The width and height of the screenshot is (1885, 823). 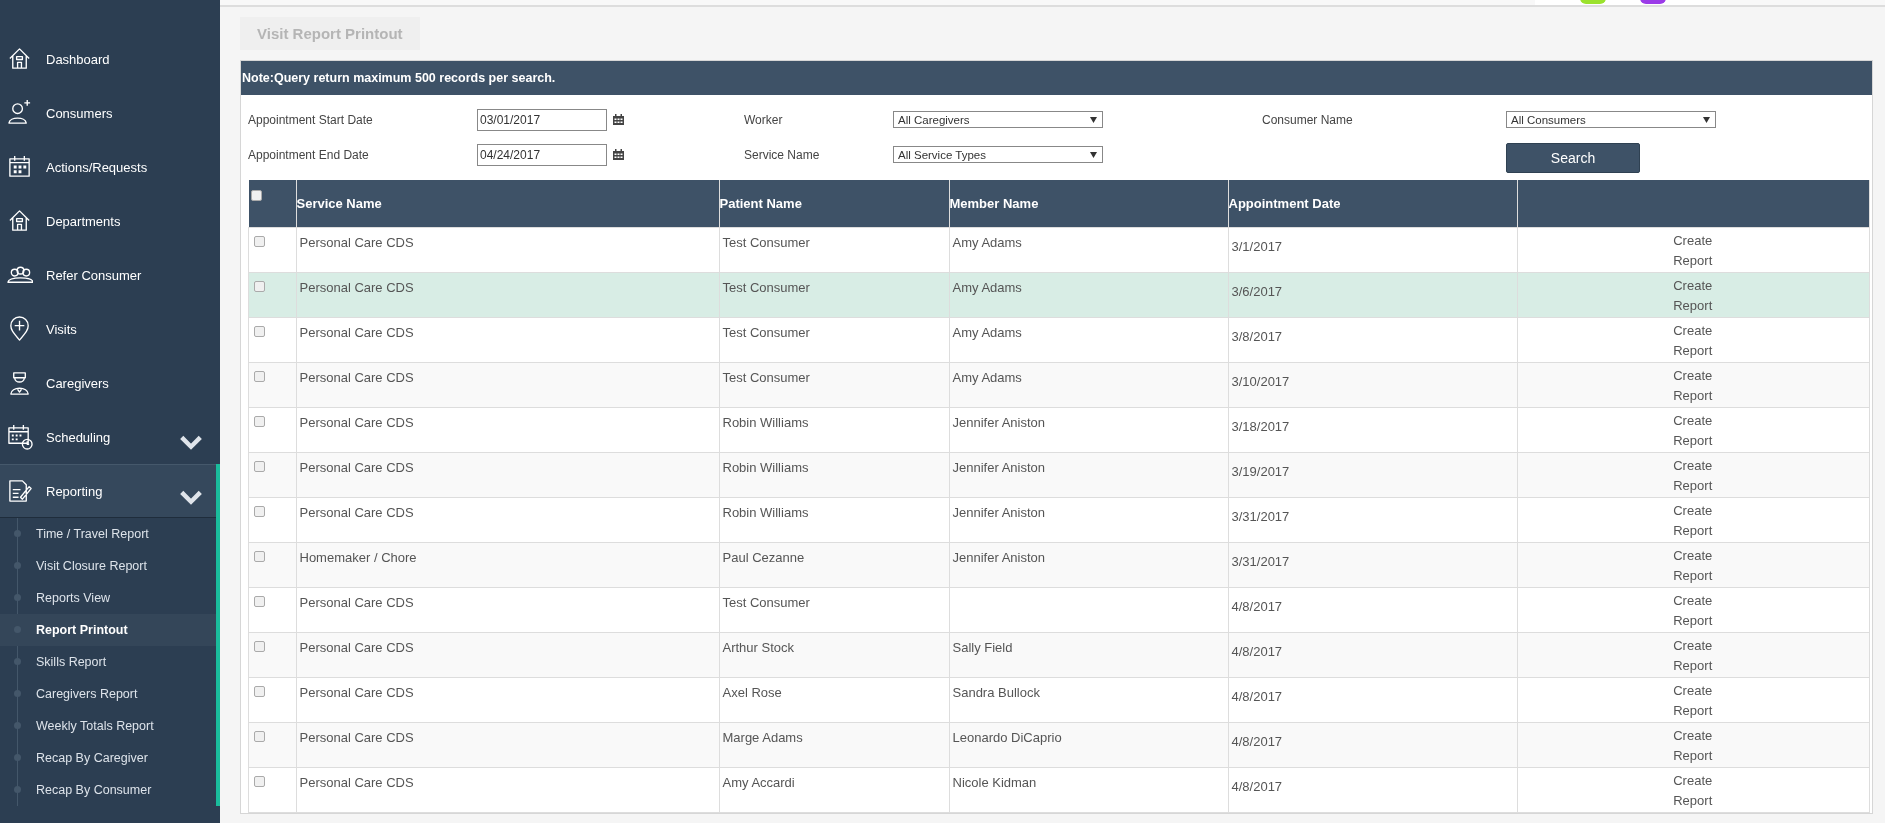 What do you see at coordinates (1611, 119) in the screenshot?
I see `dropdown: All Consumers` at bounding box center [1611, 119].